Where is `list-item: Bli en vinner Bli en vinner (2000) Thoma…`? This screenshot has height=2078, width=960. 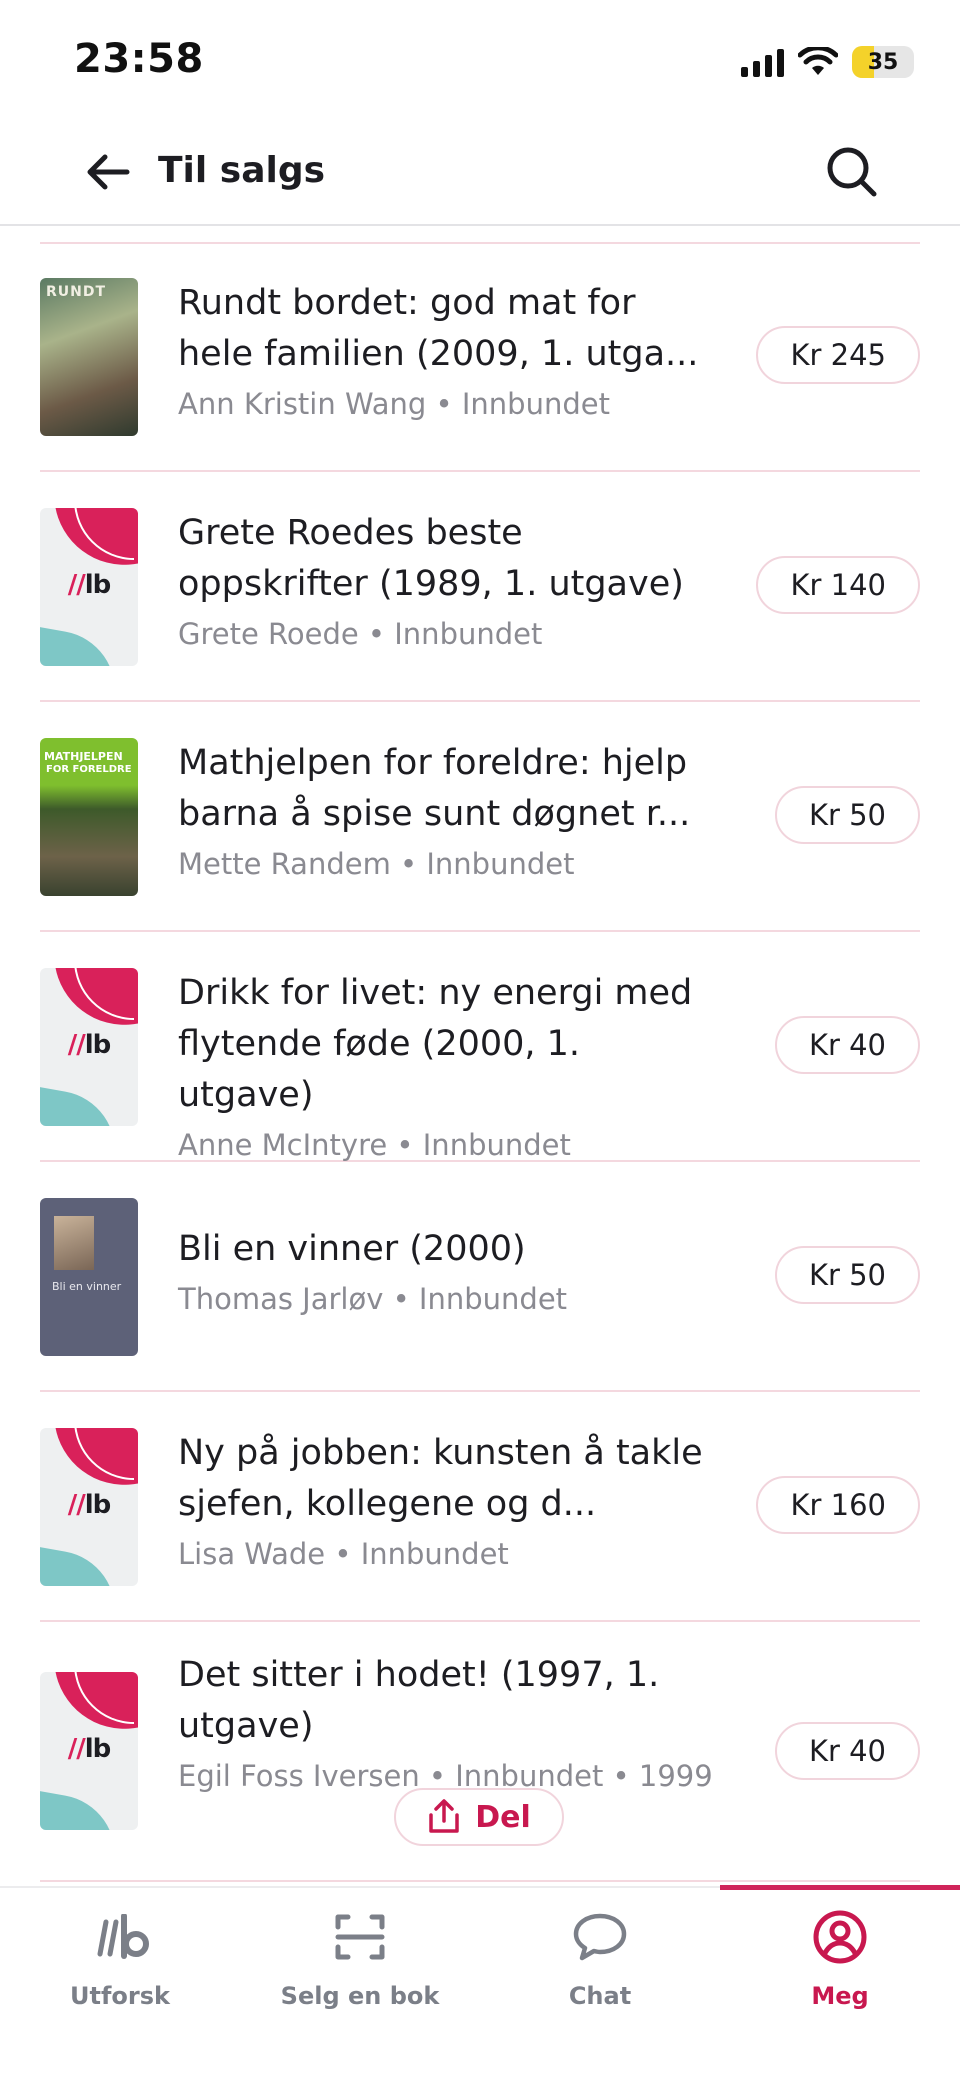 list-item: Bli en vinner Bli en vinner (2000) Thoma… is located at coordinates (480, 1277).